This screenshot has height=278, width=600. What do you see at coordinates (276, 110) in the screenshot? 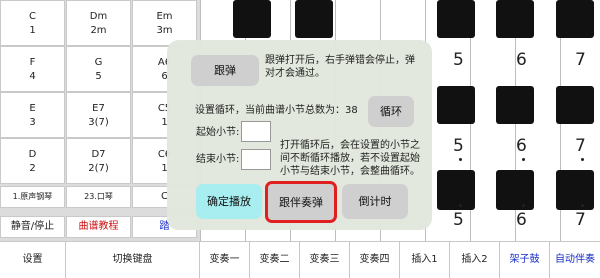
I see `loop-info-text: 设置循环，当前曲谱小节总数为：38` at bounding box center [276, 110].